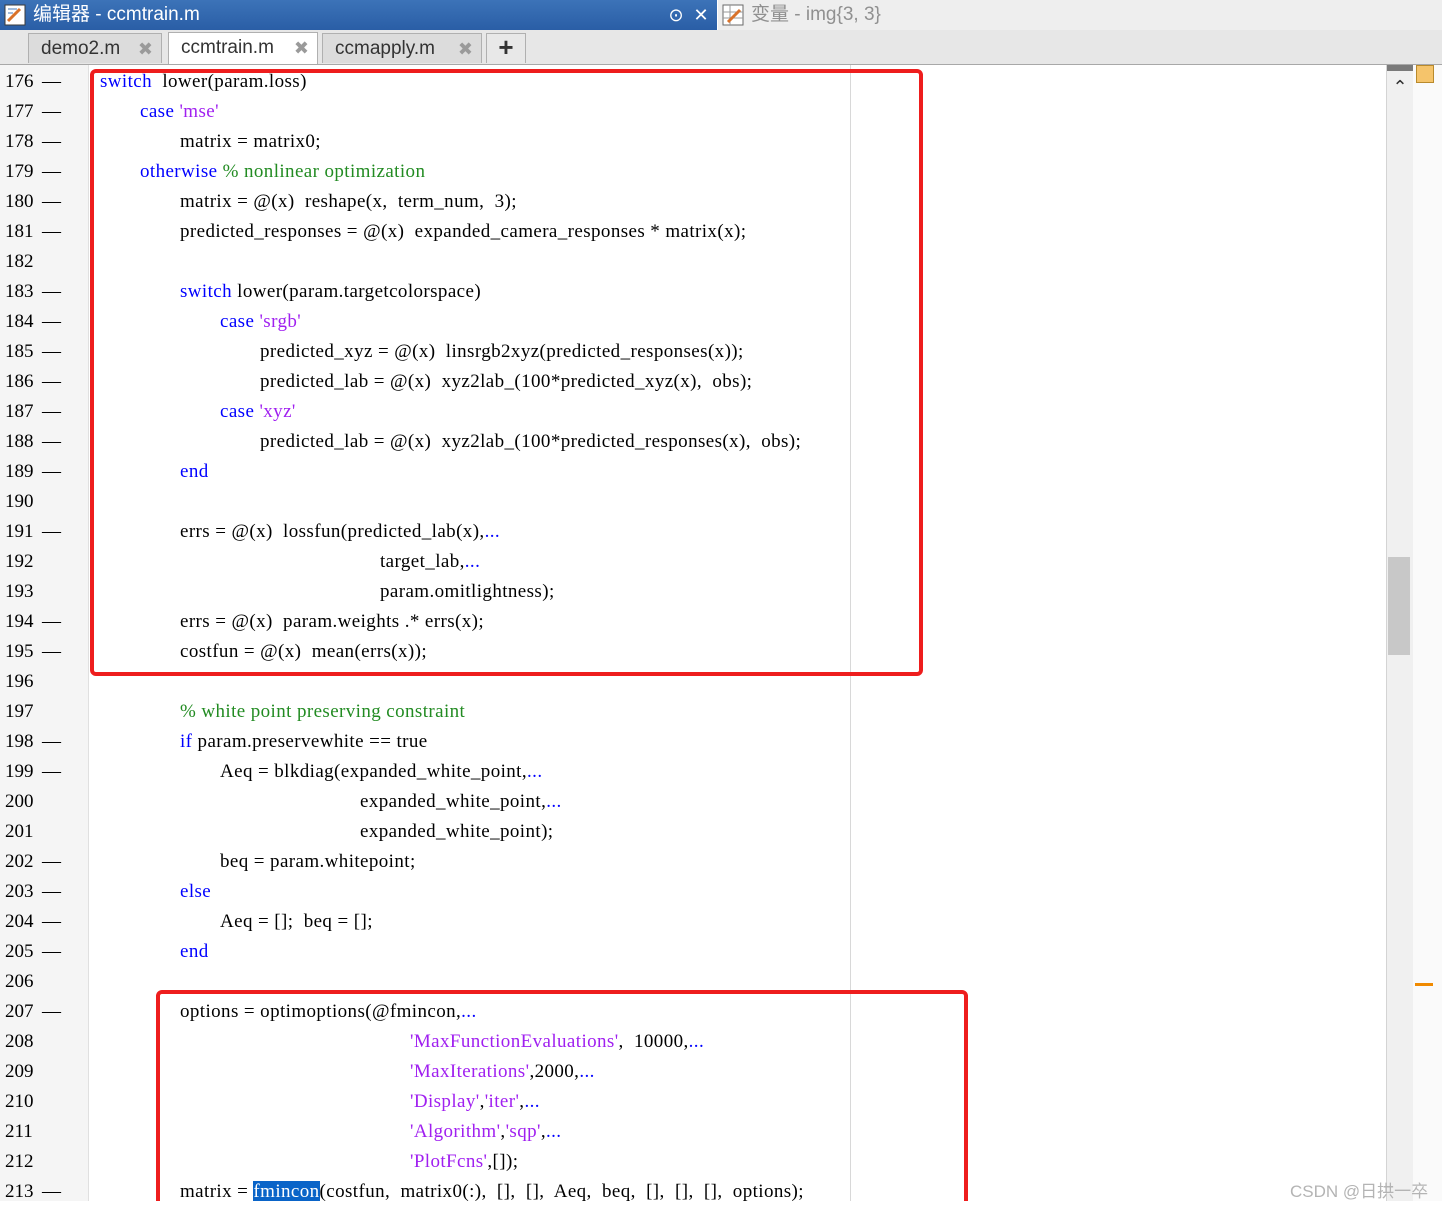  Describe the element at coordinates (19, 441) in the screenshot. I see `line-number: 188` at that location.